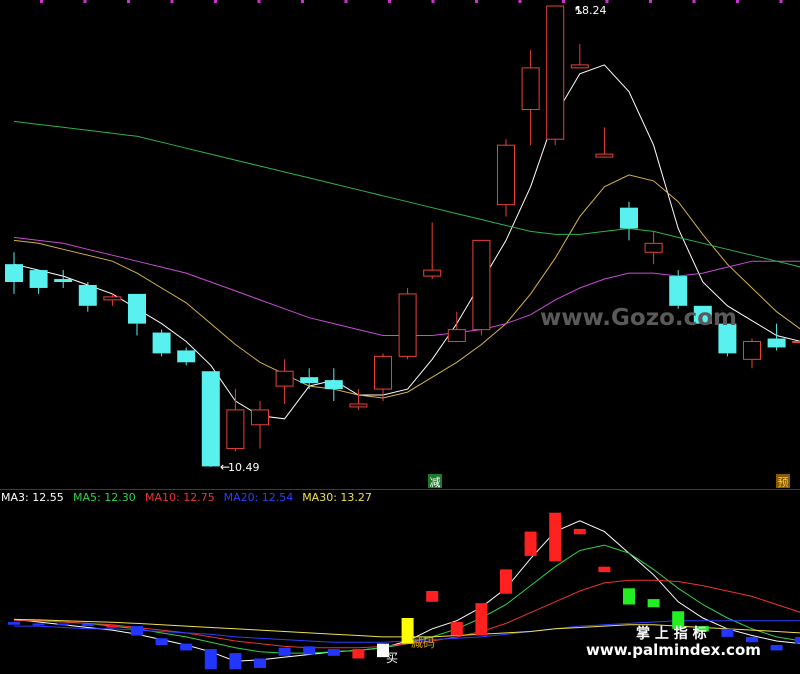 This screenshot has height=674, width=800. Describe the element at coordinates (638, 318) in the screenshot. I see `watermark-gozo: www.Gozo.com` at that location.